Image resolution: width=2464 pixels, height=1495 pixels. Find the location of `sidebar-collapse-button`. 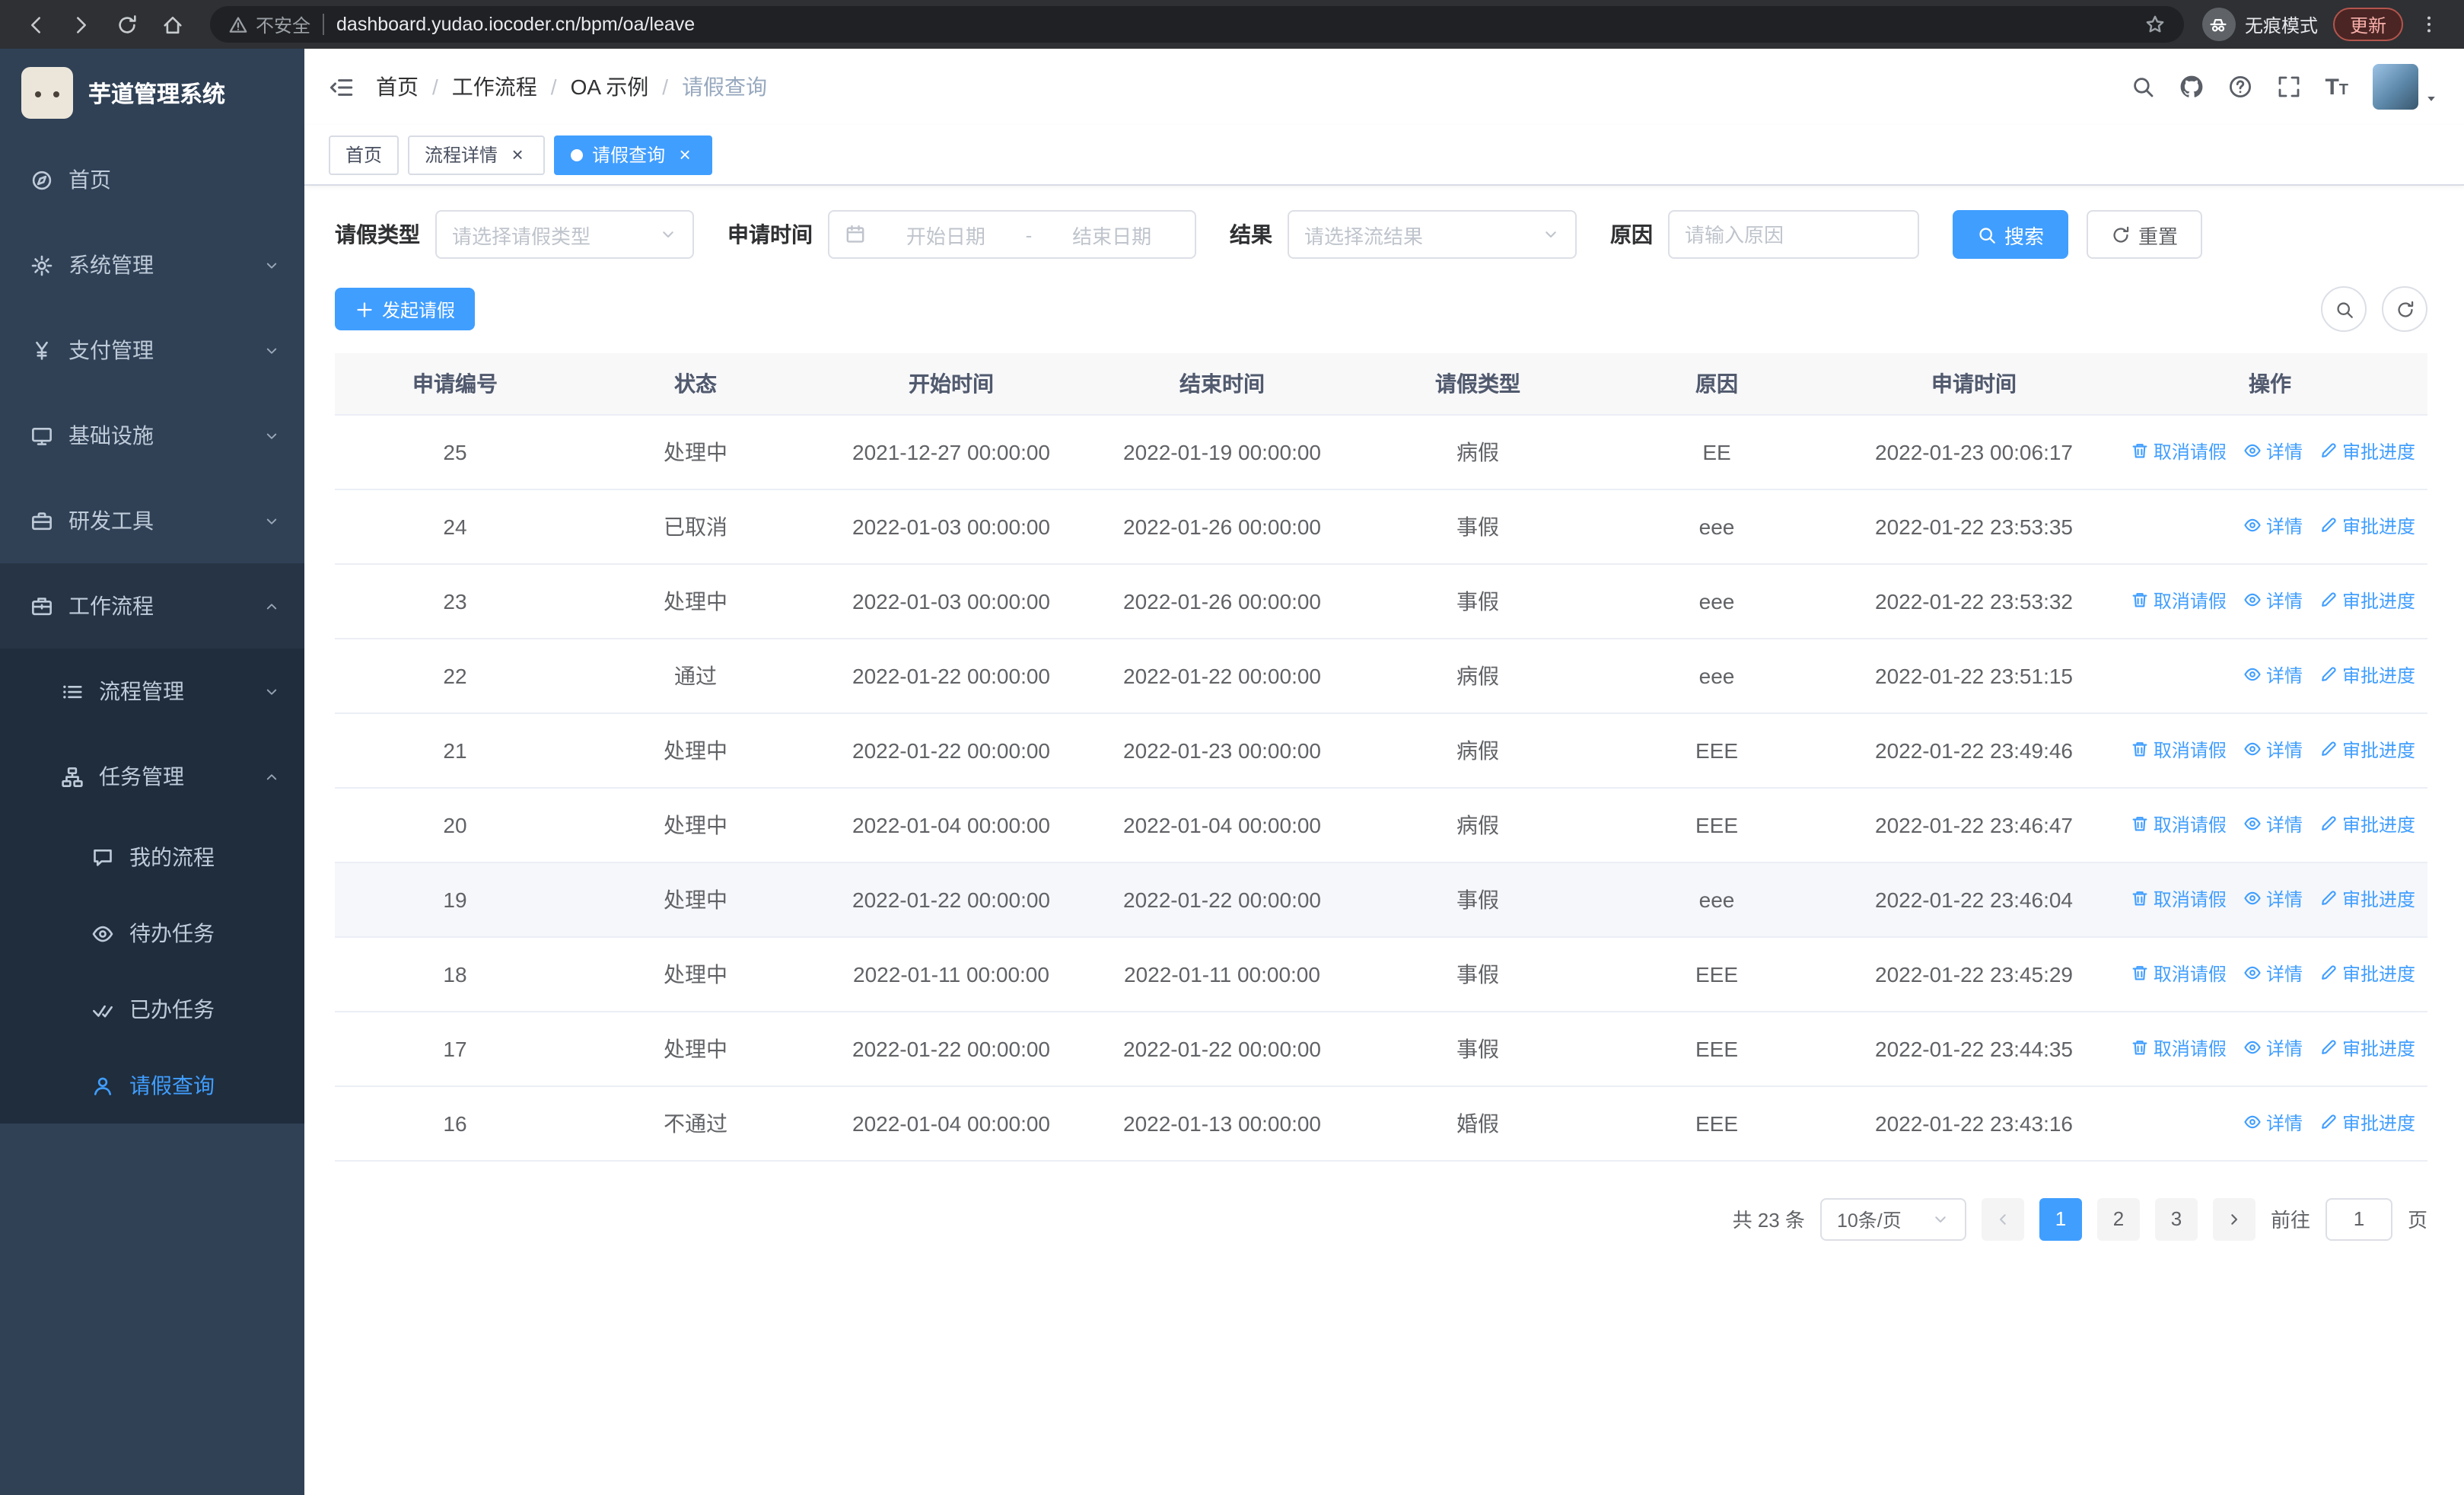

sidebar-collapse-button is located at coordinates (342, 87).